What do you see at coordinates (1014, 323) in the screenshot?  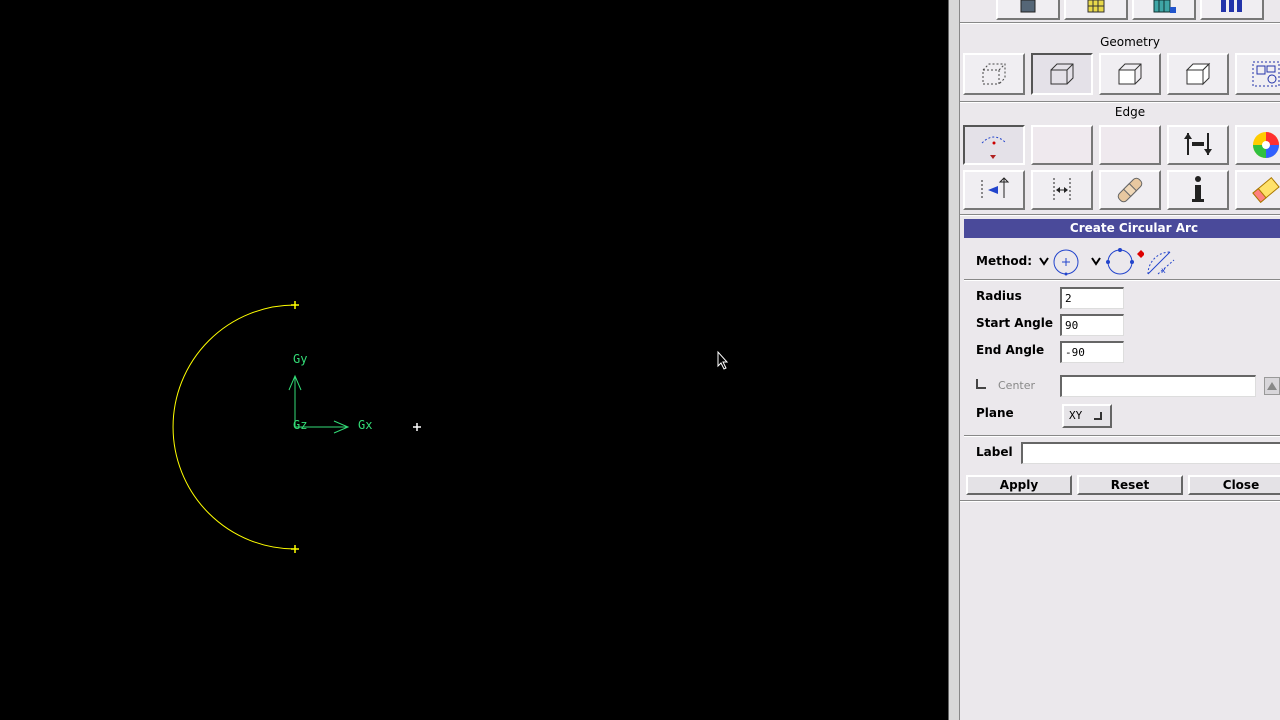 I see `start-angle-label: Start Angle` at bounding box center [1014, 323].